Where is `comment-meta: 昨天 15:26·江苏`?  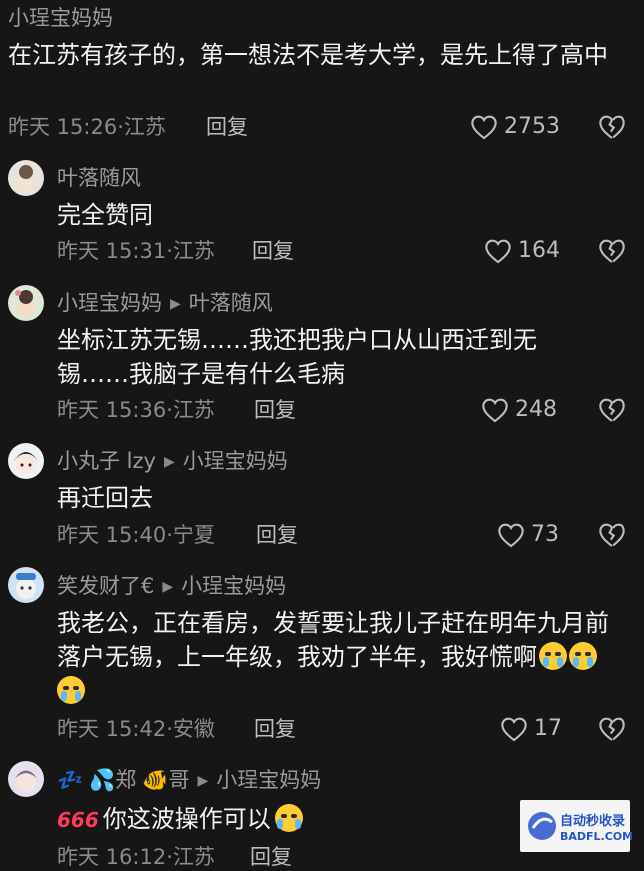 comment-meta: 昨天 15:26·江苏 is located at coordinates (87, 127).